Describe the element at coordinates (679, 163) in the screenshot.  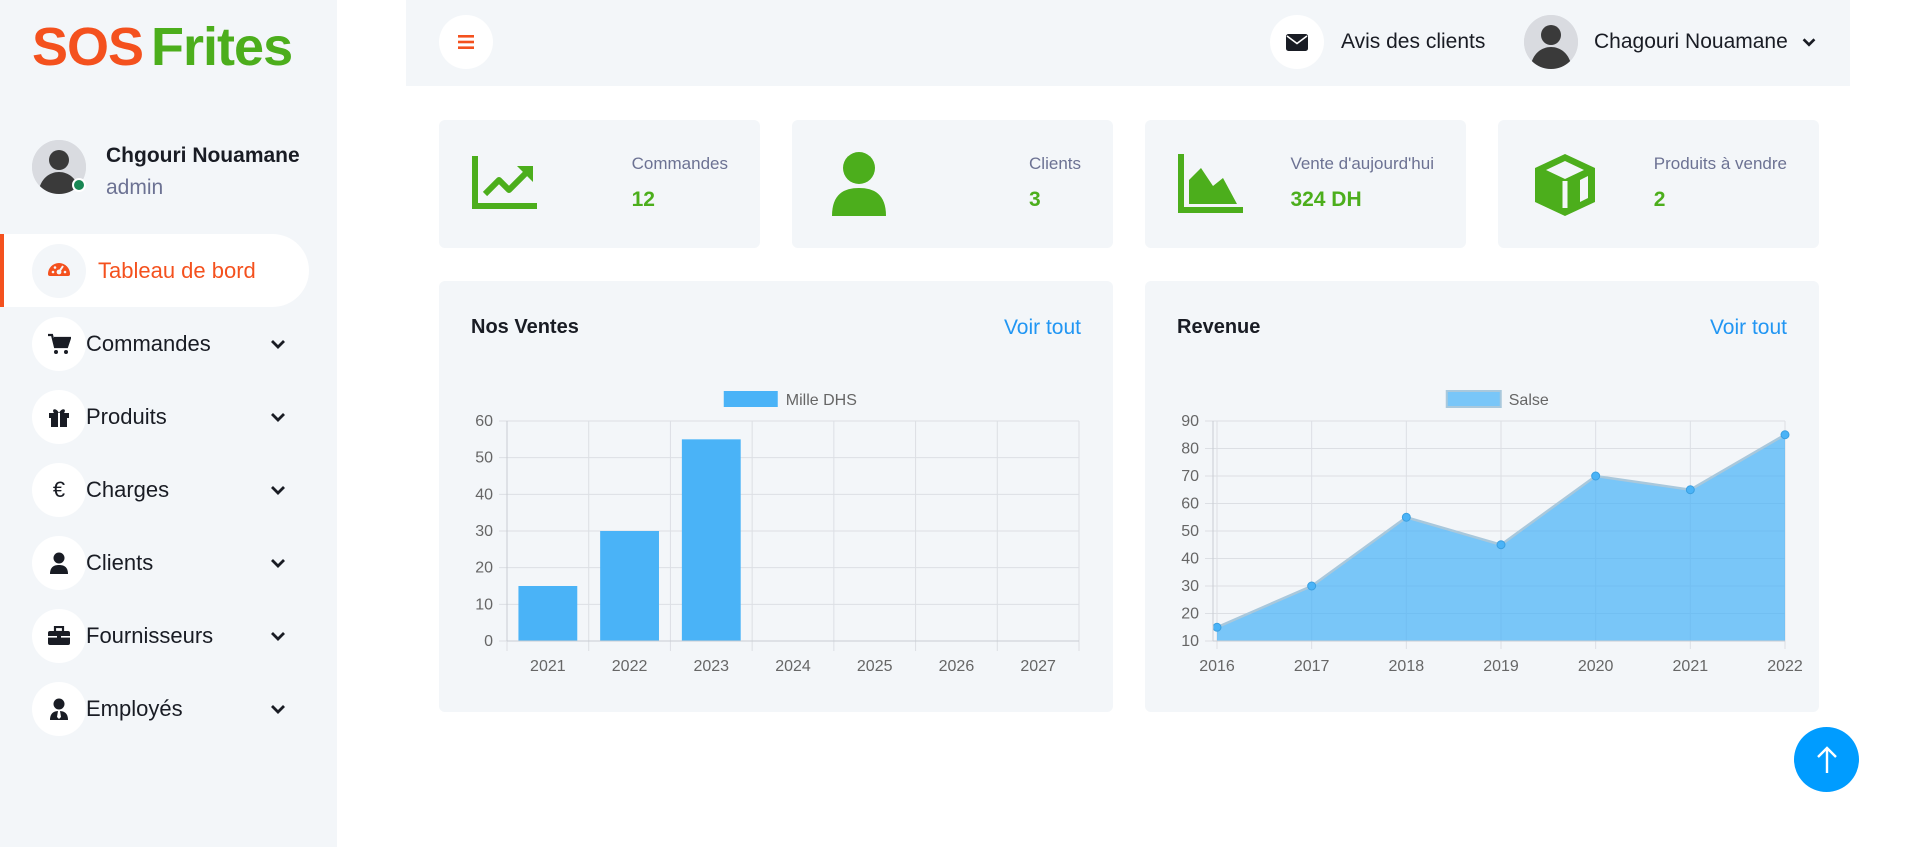
I see `stat-label: Commandes` at that location.